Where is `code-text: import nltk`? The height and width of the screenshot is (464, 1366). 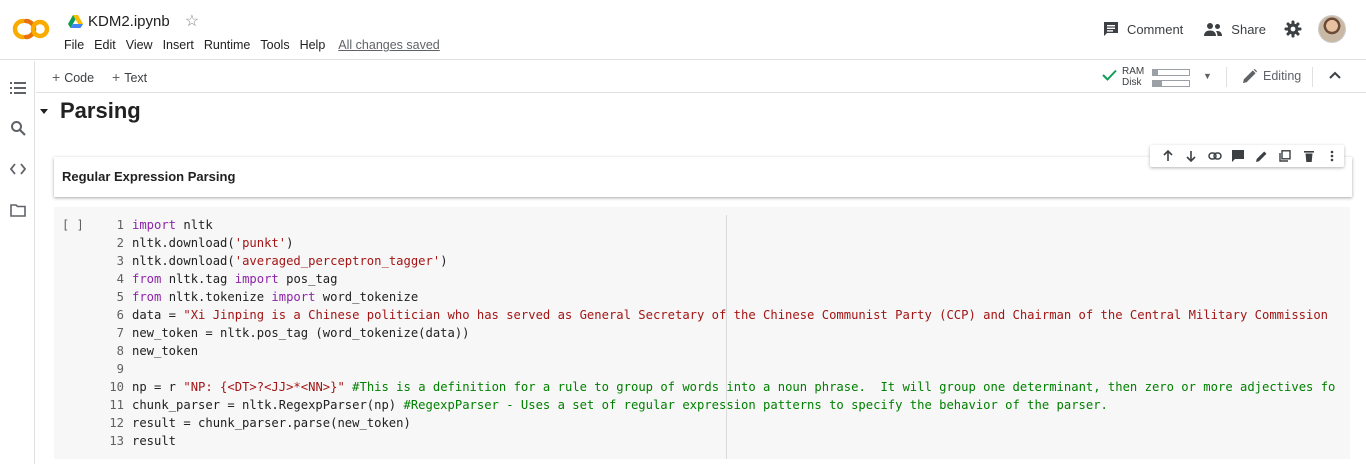 code-text: import nltk is located at coordinates (172, 225).